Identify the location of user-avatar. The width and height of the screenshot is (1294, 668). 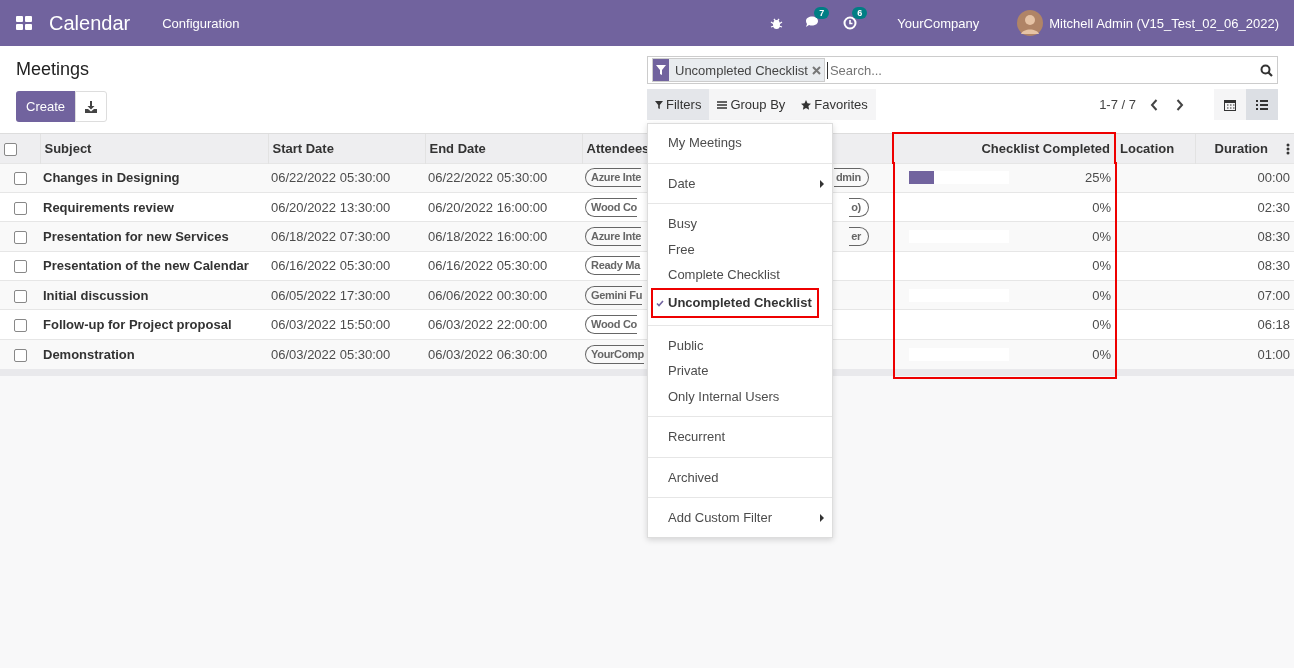
(1030, 23).